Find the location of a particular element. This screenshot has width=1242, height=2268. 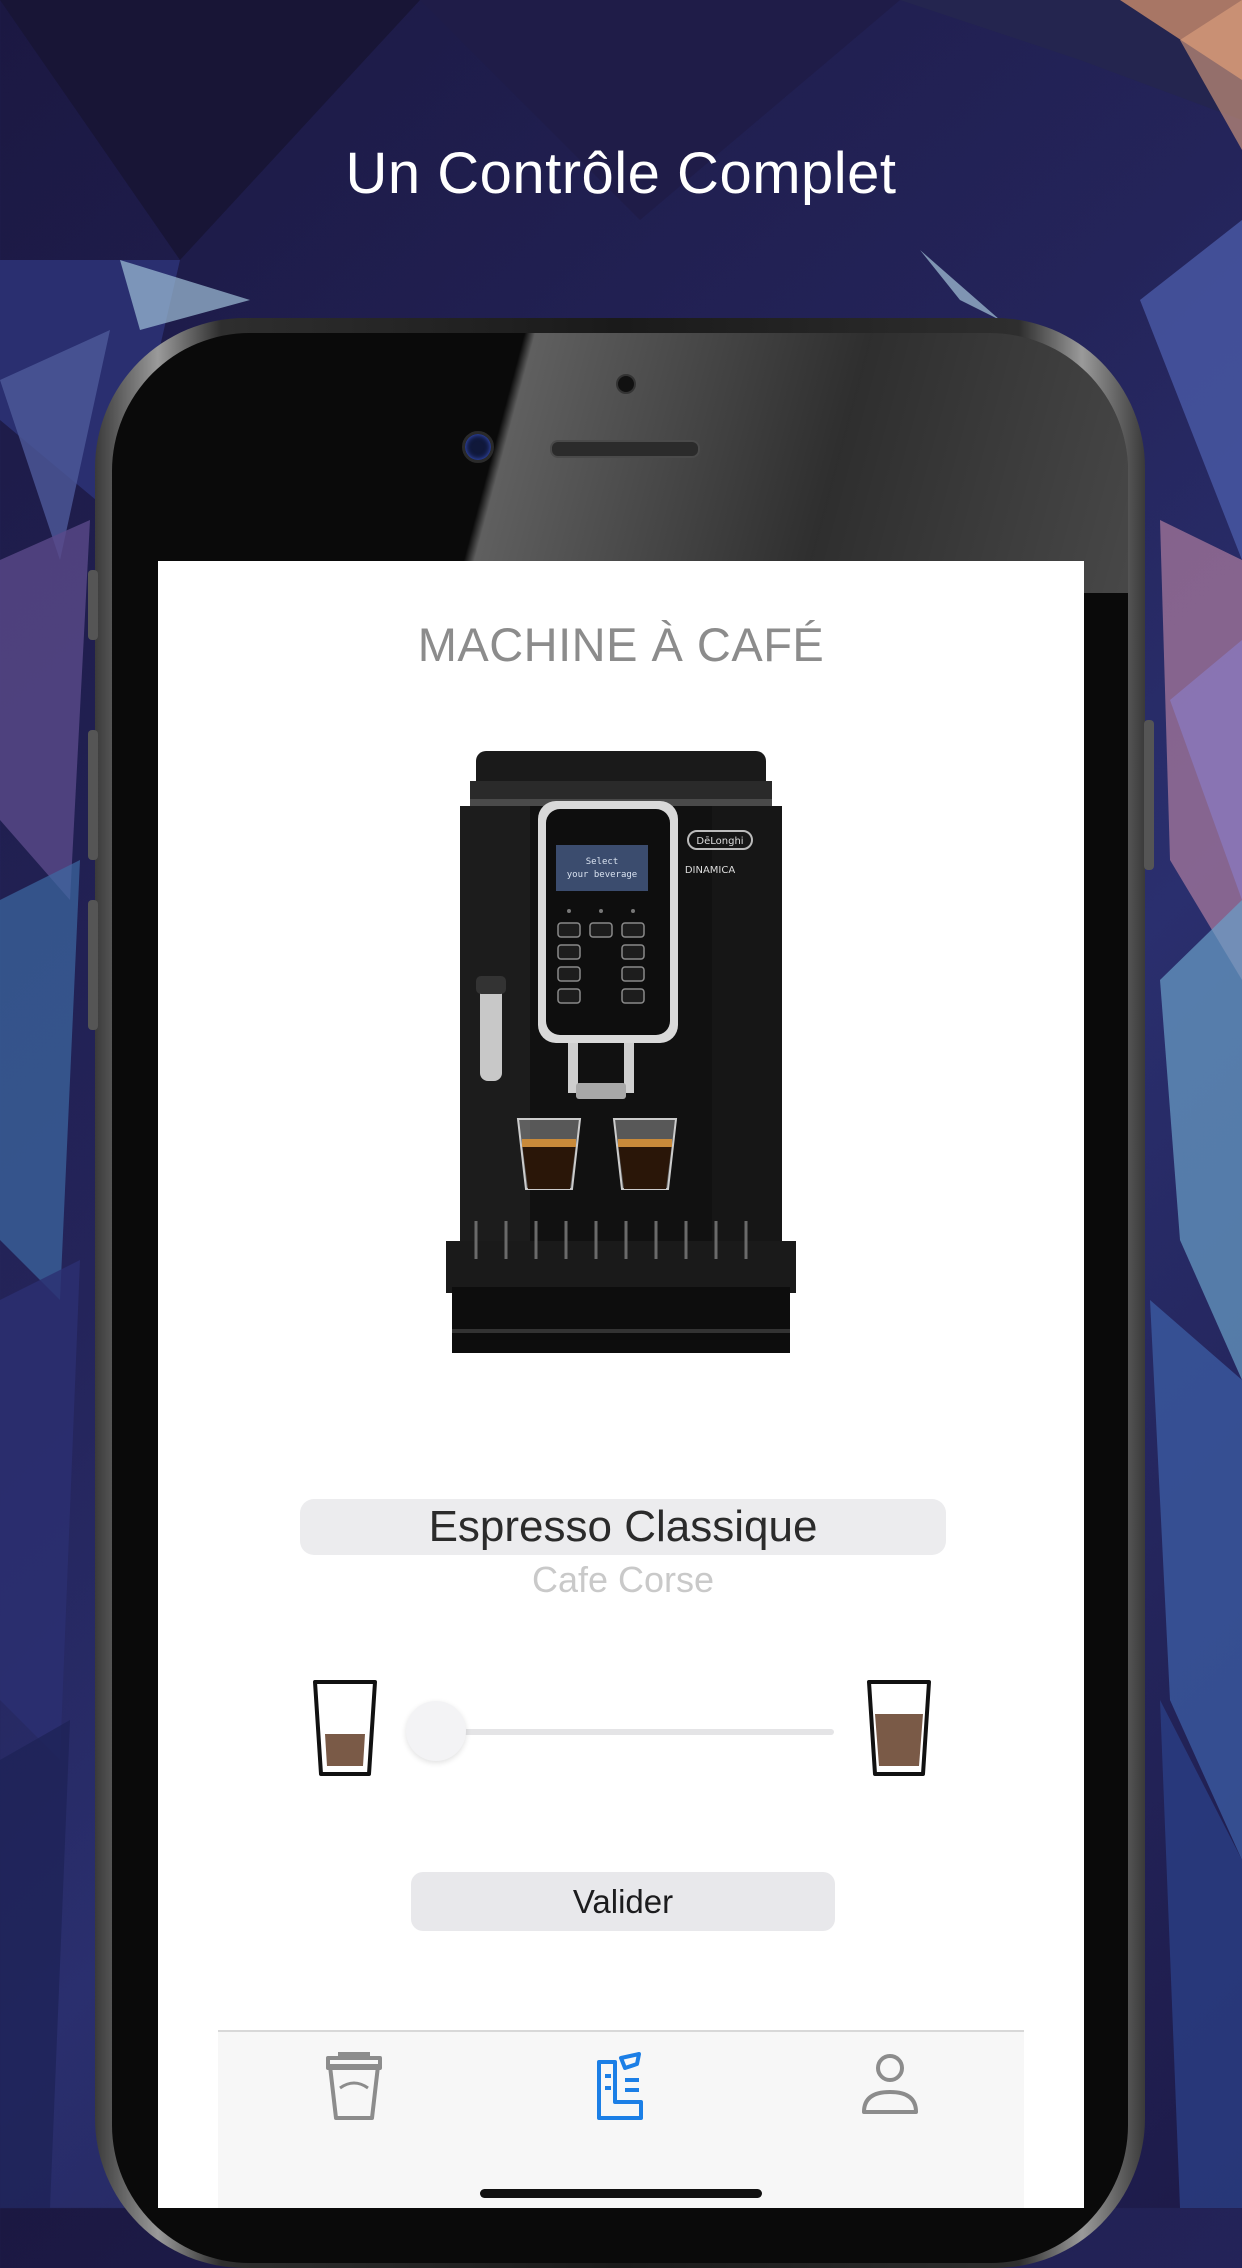

power-button is located at coordinates (1149, 795).